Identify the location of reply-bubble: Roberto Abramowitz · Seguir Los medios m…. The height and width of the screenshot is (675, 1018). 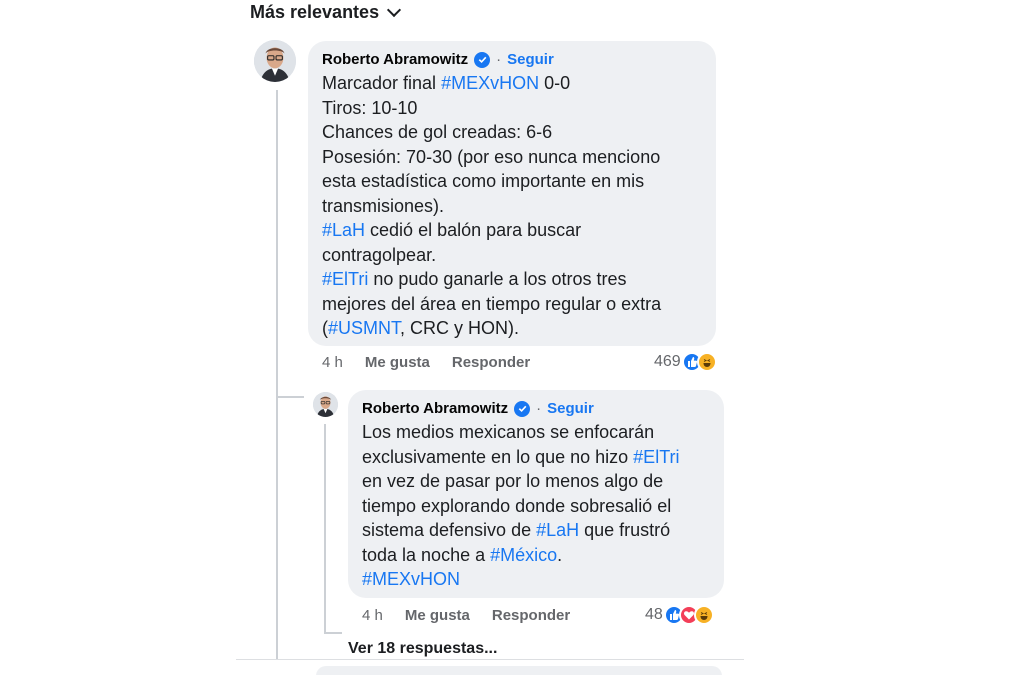
(536, 494).